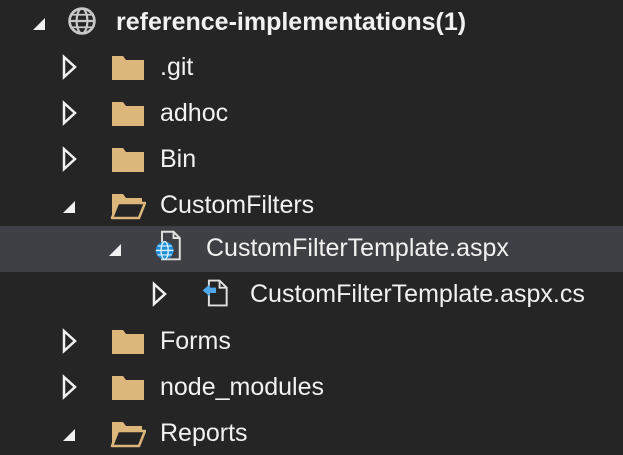  I want to click on tree-item-label: node_modules, so click(242, 387).